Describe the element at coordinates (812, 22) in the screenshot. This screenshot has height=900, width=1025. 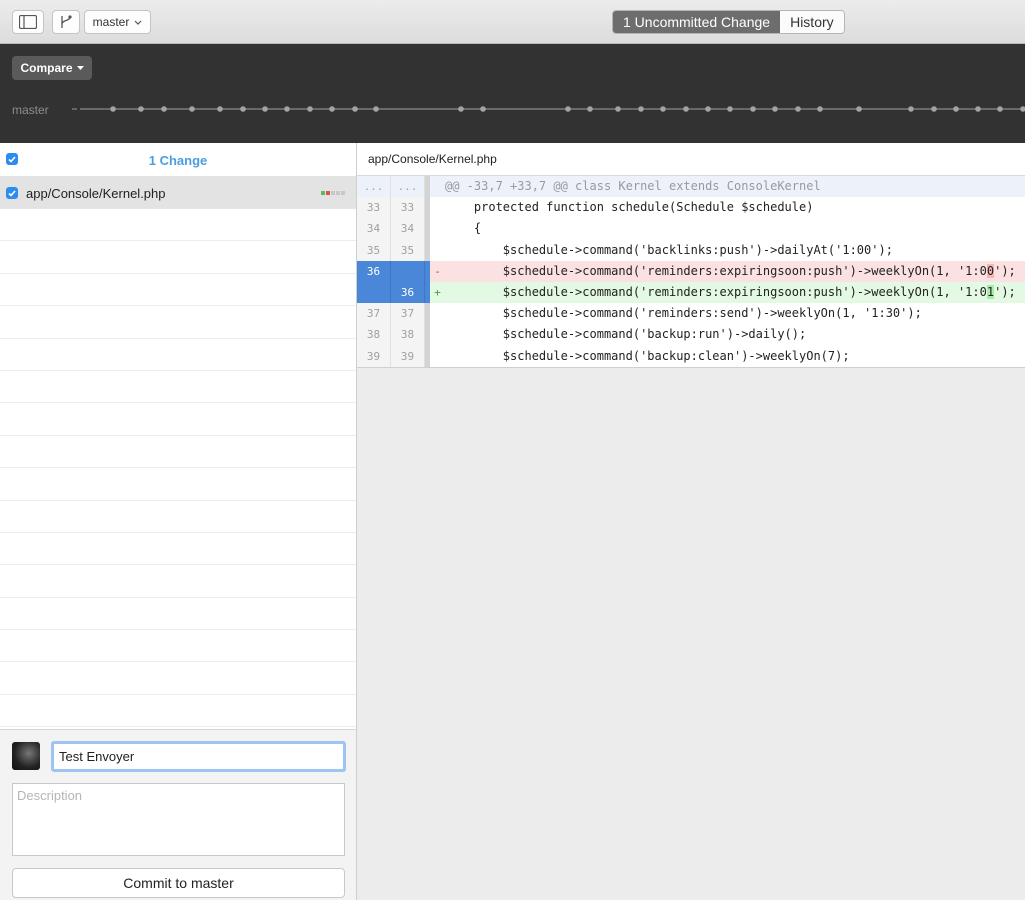
I see `tab-history: History` at that location.